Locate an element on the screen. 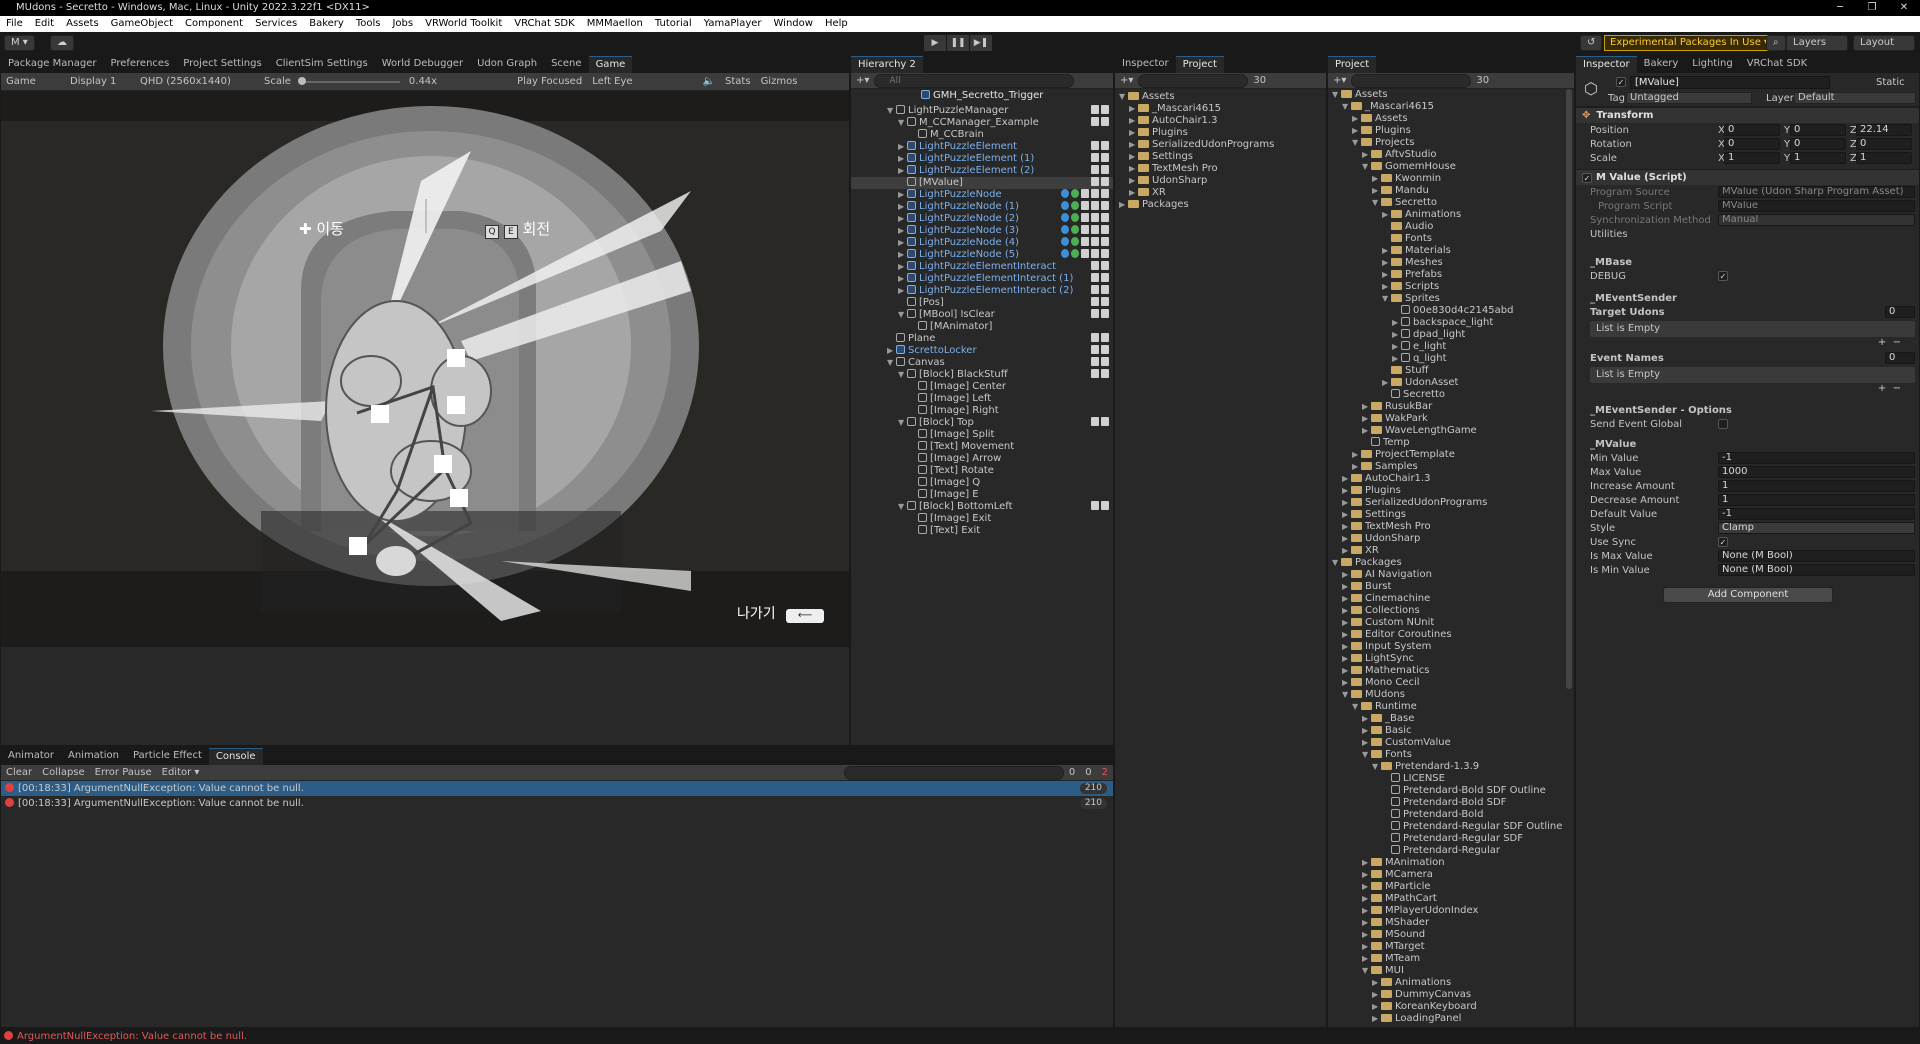  hierarchy-item: ▶ LightPuzzleElement (2) is located at coordinates (982, 171).